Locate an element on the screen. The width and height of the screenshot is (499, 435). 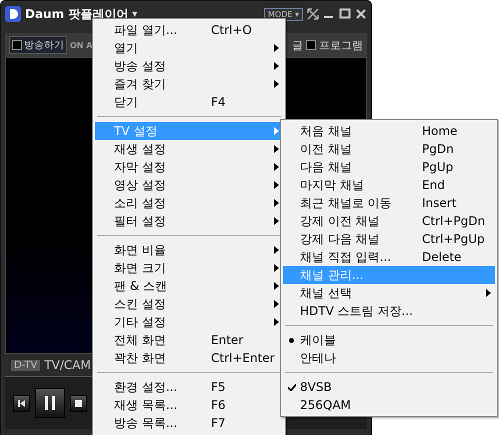
menu-item: 안테나 is located at coordinates (389, 358).